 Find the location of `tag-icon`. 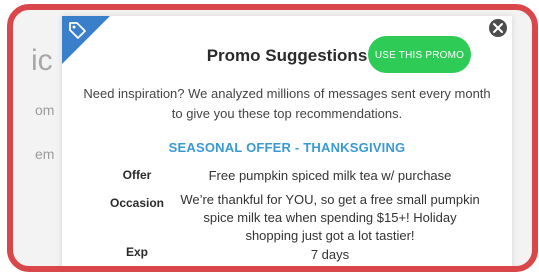

tag-icon is located at coordinates (77, 30).